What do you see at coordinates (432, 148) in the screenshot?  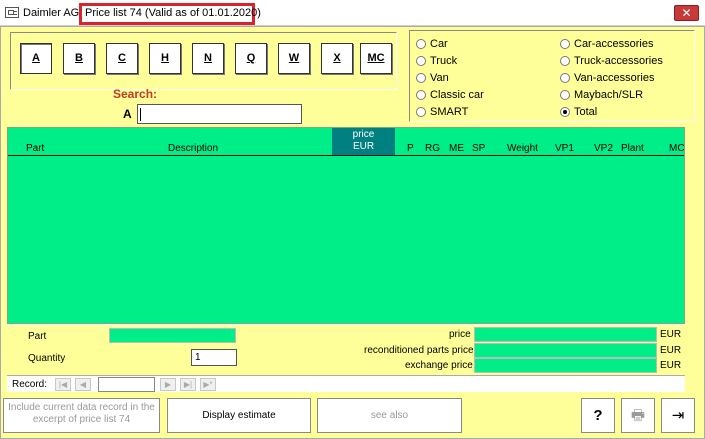 I see `column-header-rg: RG` at bounding box center [432, 148].